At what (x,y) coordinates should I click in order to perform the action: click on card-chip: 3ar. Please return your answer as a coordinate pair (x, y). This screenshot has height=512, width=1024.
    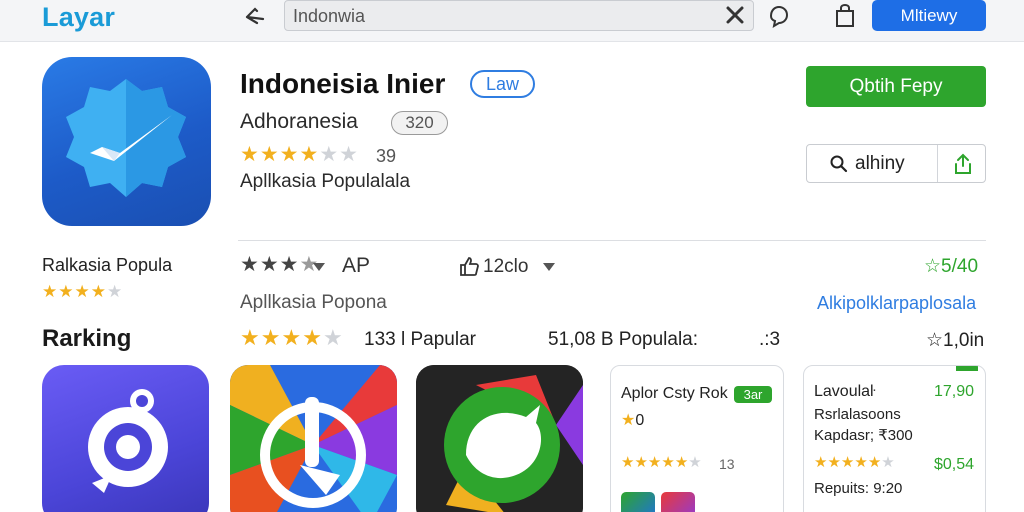
    Looking at the image, I should click on (753, 394).